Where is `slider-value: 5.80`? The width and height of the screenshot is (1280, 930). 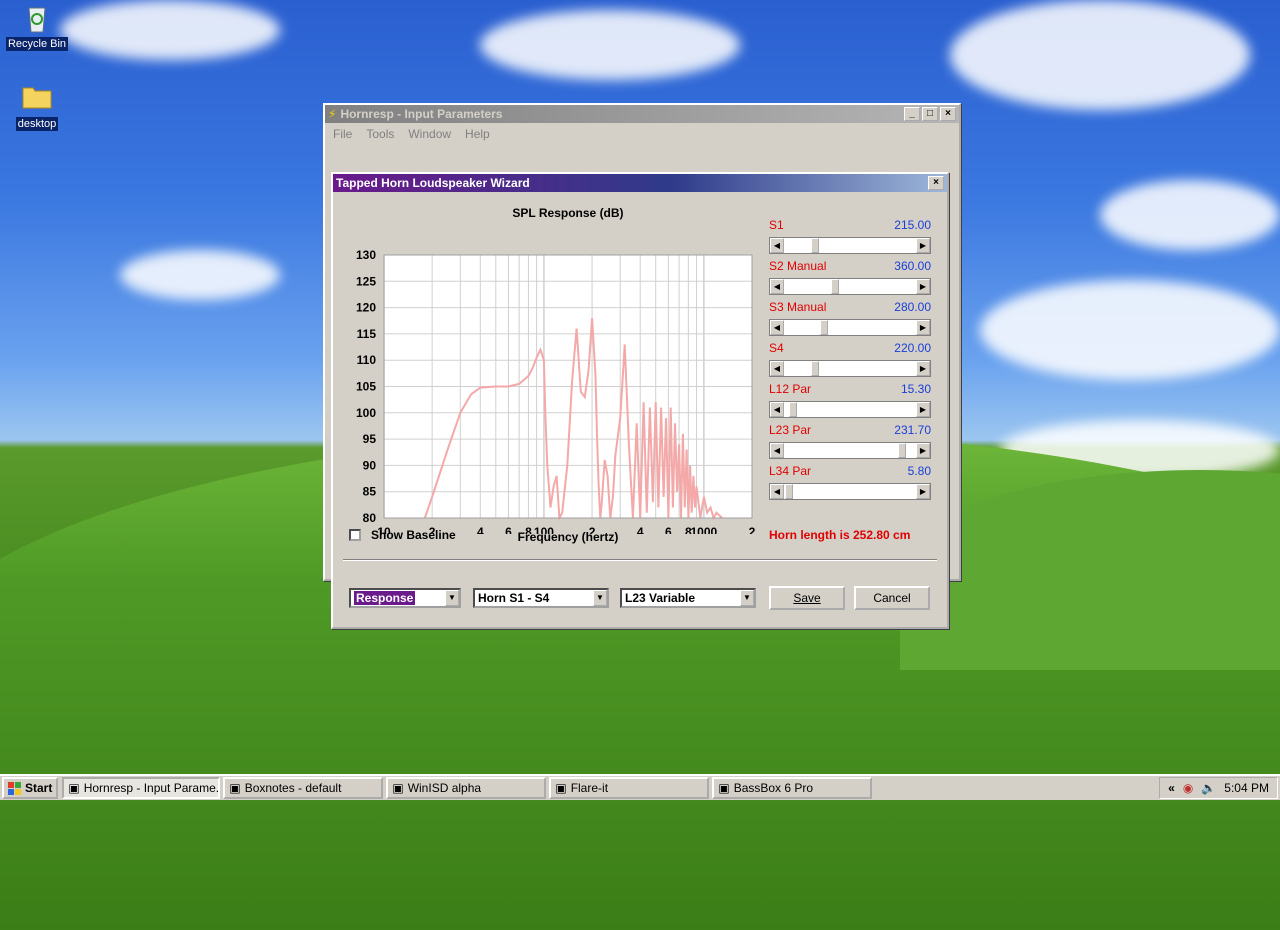 slider-value: 5.80 is located at coordinates (919, 471).